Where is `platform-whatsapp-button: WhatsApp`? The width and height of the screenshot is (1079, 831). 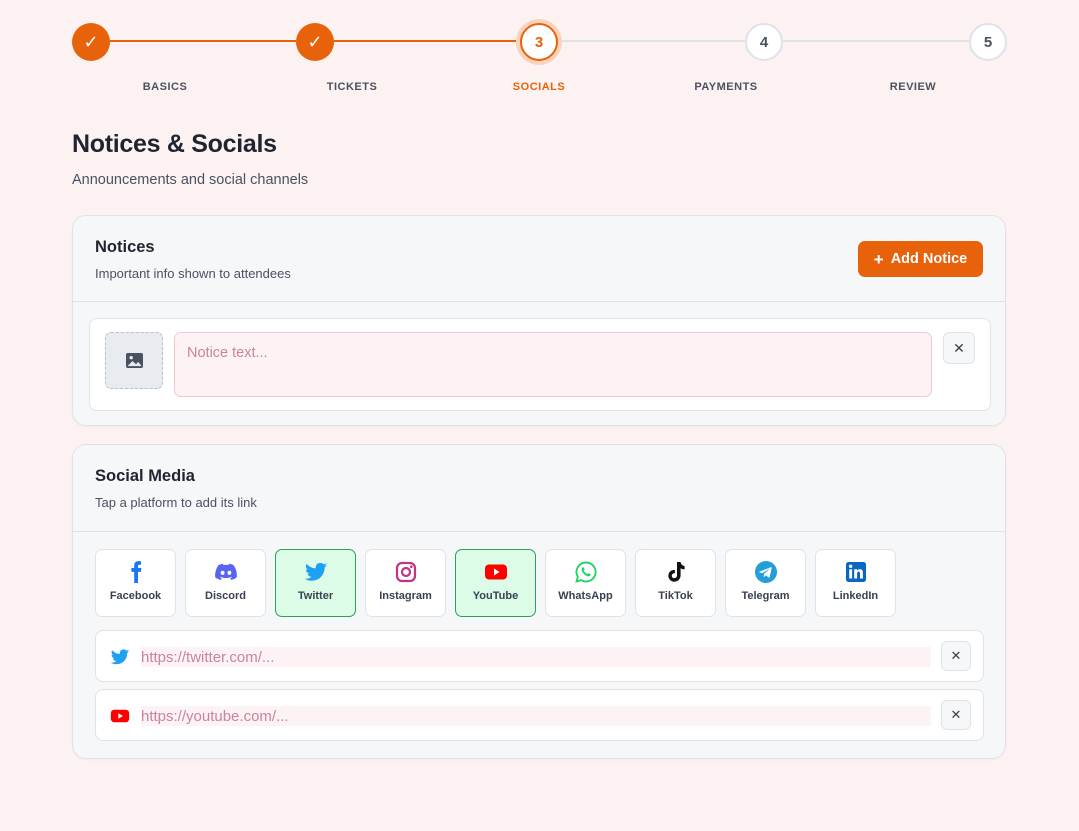 platform-whatsapp-button: WhatsApp is located at coordinates (585, 583).